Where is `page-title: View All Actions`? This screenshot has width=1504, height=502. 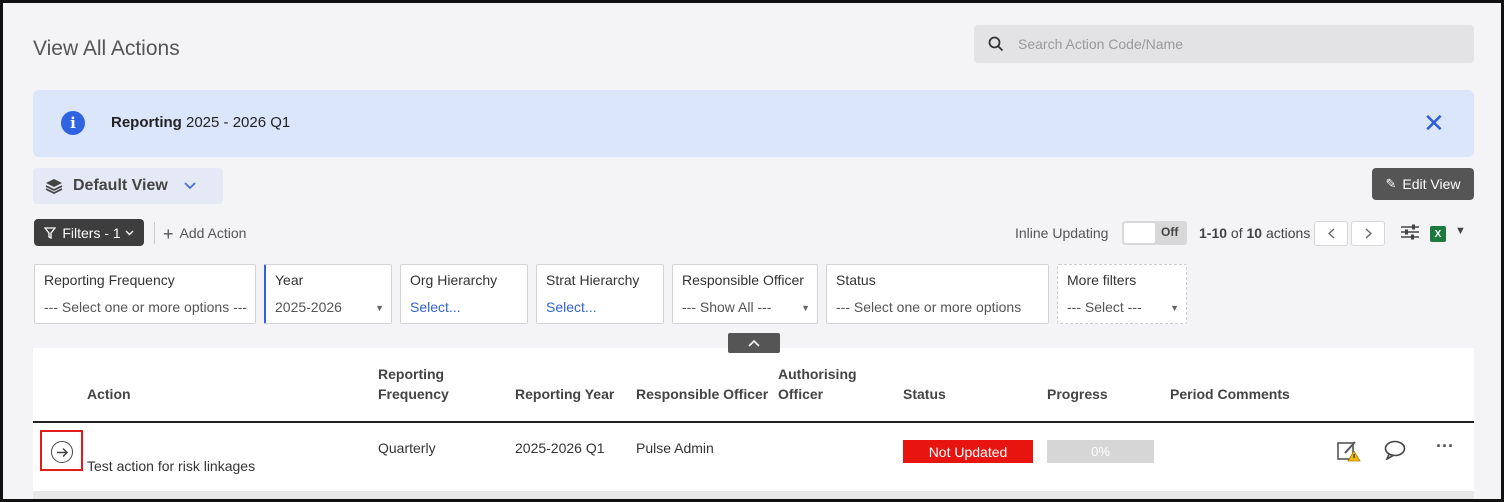
page-title: View All Actions is located at coordinates (106, 48).